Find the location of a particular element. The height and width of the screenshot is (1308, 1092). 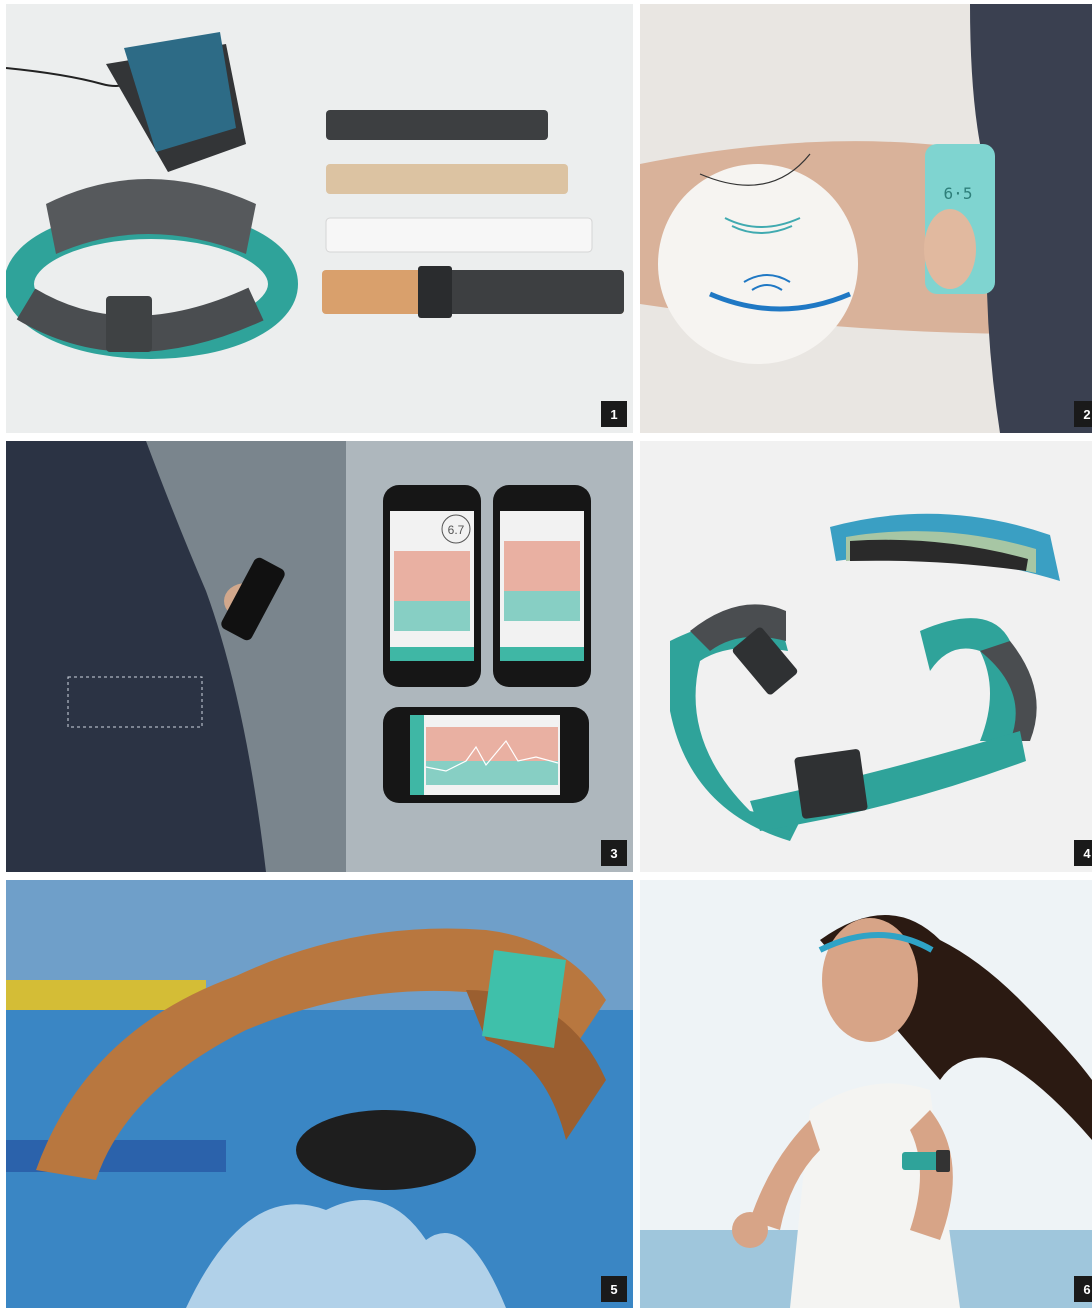

device-screen-value: 6·5 is located at coordinates (958, 193).